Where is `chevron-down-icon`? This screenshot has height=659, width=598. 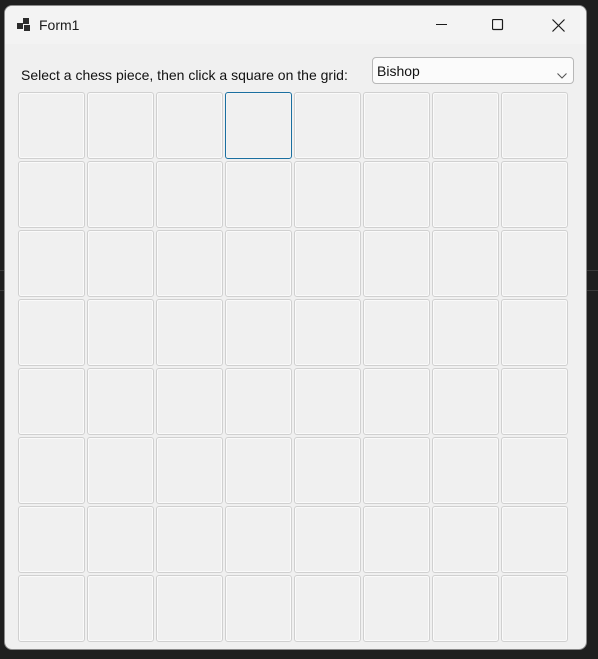
chevron-down-icon is located at coordinates (562, 75).